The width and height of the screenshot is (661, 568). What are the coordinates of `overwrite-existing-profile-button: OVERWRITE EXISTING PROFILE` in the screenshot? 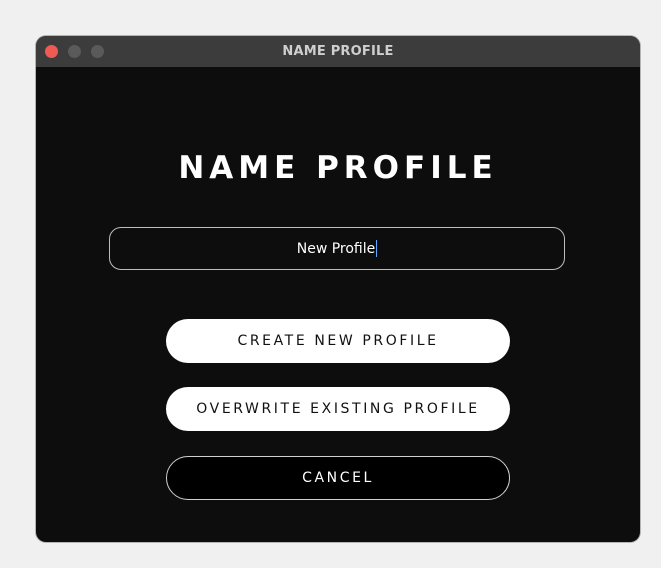 It's located at (338, 409).